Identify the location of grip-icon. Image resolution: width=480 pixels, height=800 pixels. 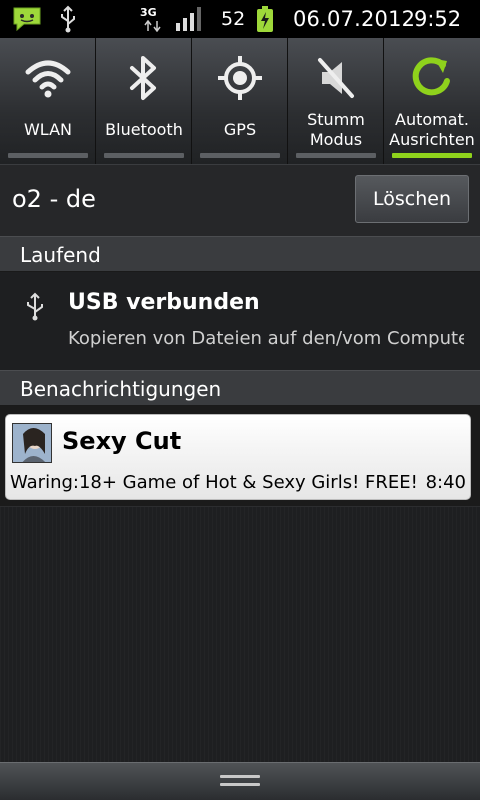
(240, 782).